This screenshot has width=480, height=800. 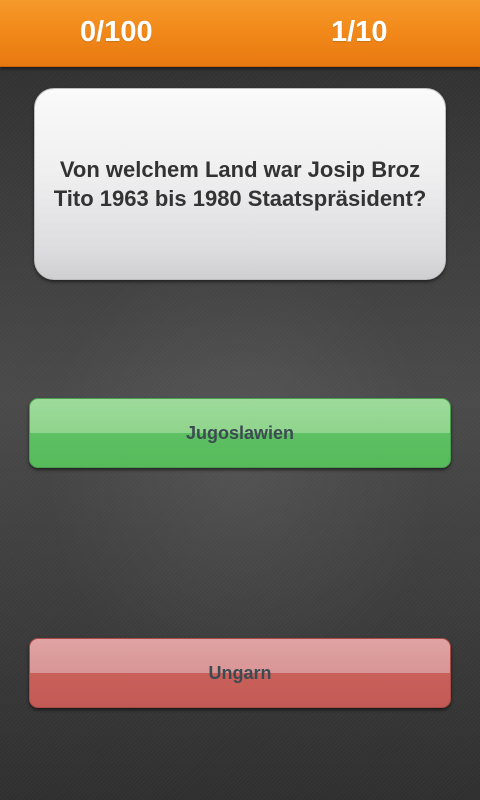 I want to click on answer-button-ungarn: Ungarn, so click(x=240, y=673).